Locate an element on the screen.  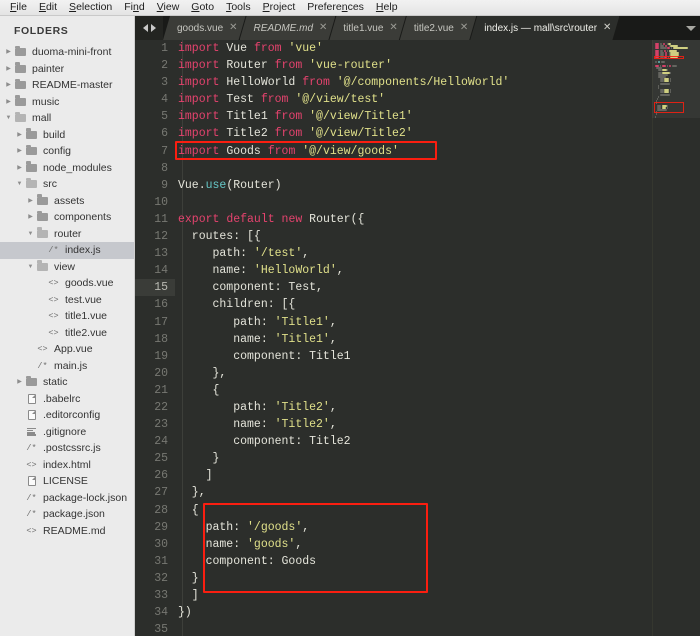
tree-item-test-vue: <> test.vue is located at coordinates (67, 300).